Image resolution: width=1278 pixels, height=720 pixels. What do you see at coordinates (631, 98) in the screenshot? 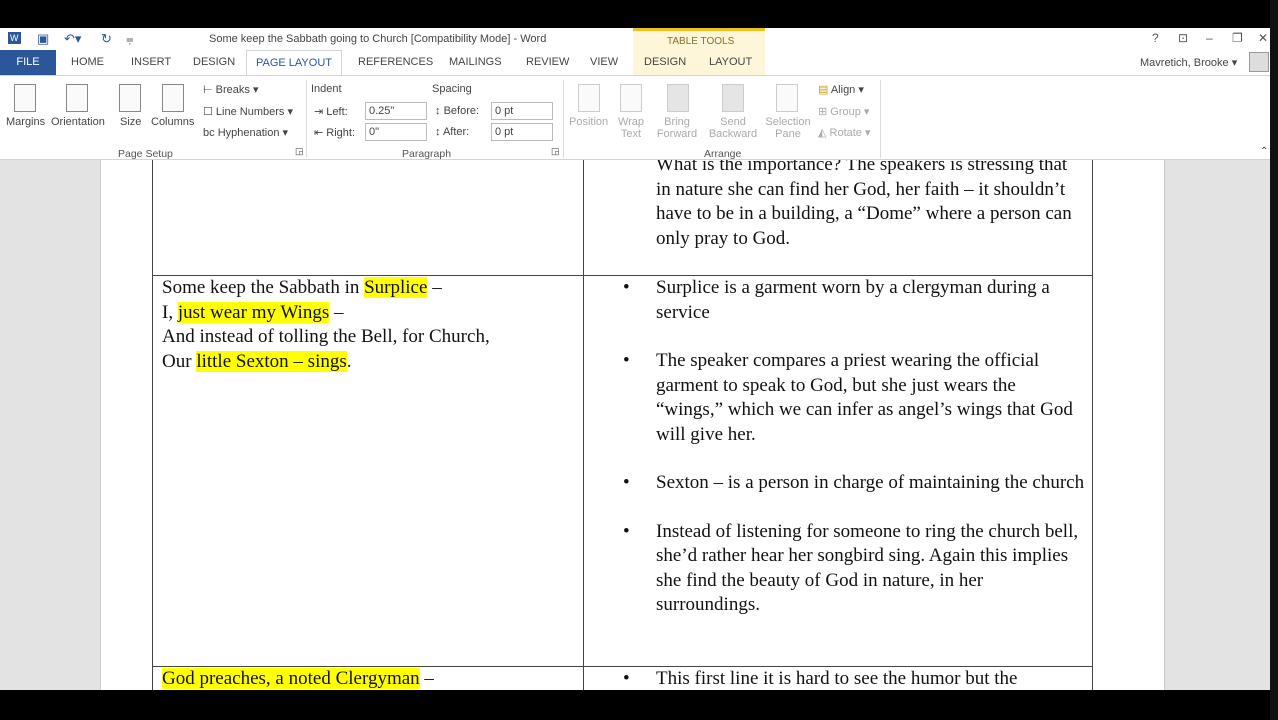
I see `wrap-text-icon` at bounding box center [631, 98].